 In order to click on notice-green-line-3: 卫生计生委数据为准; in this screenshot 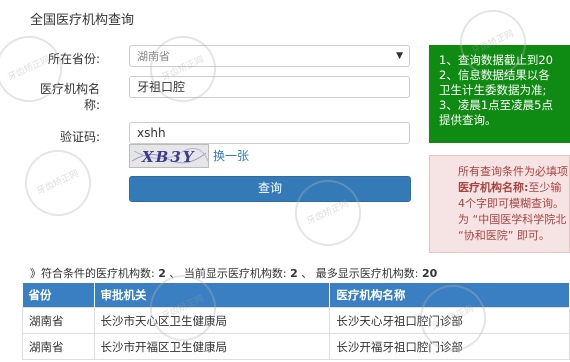, I will do `click(493, 90)`.